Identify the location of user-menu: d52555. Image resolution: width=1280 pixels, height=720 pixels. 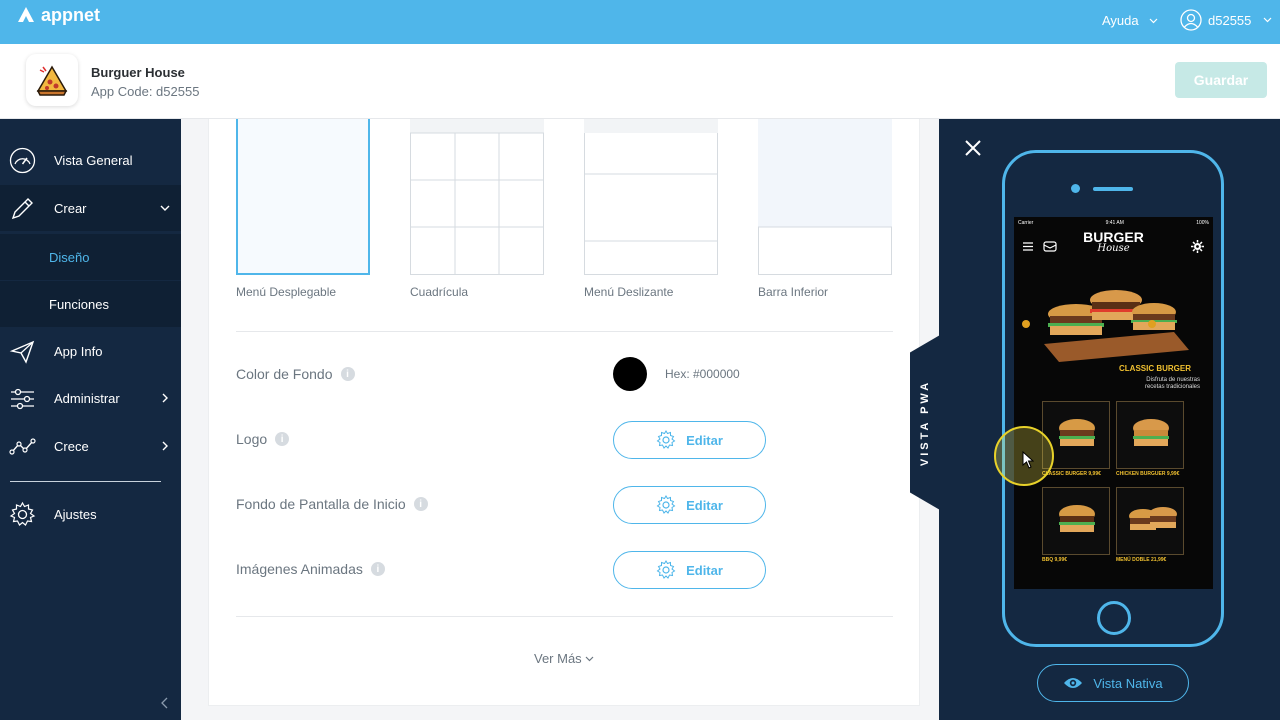
(1226, 20).